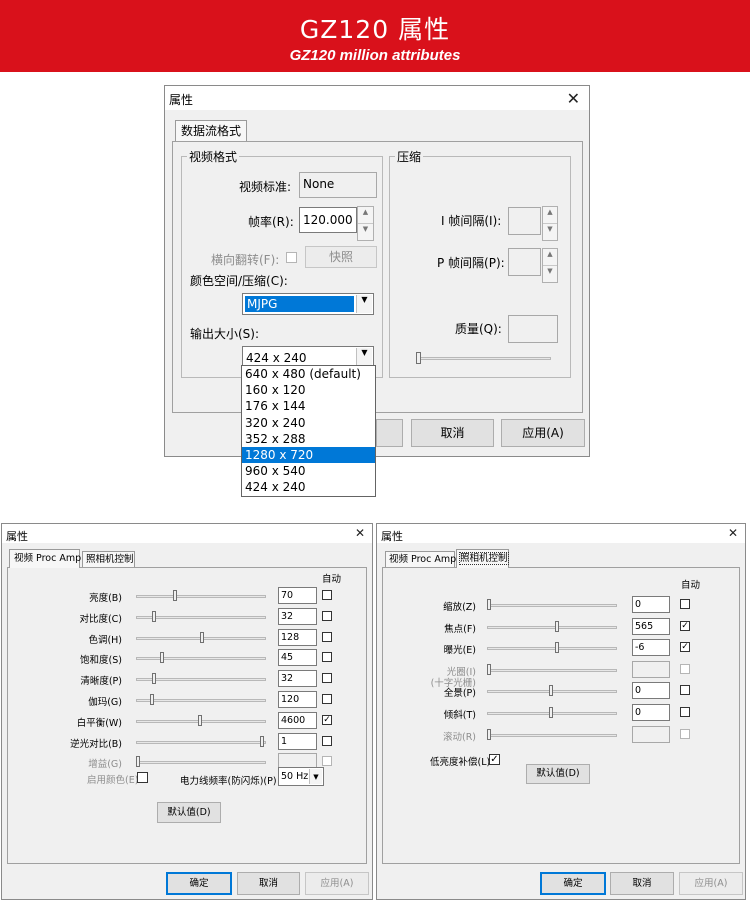 The height and width of the screenshot is (912, 750). What do you see at coordinates (308, 455) in the screenshot?
I see `dropdown-option: 1280 x 720` at bounding box center [308, 455].